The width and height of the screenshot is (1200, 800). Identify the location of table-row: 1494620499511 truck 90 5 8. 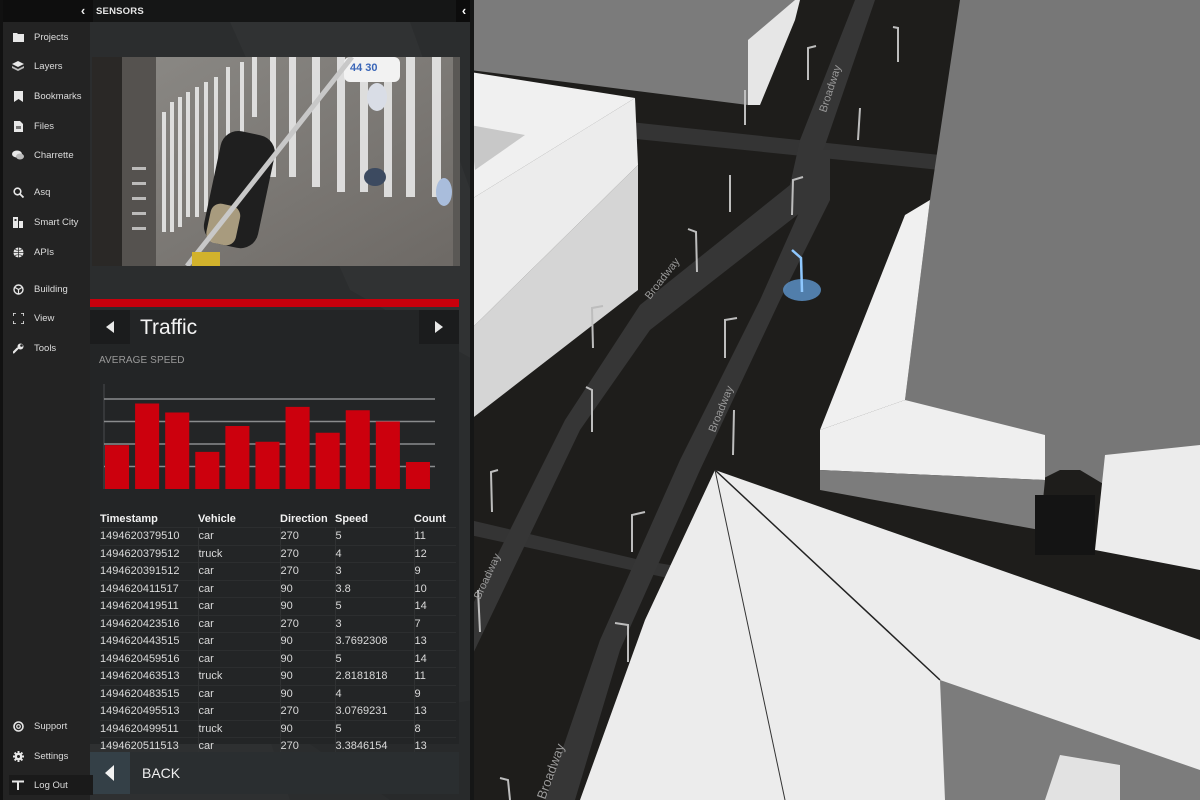
(278, 729).